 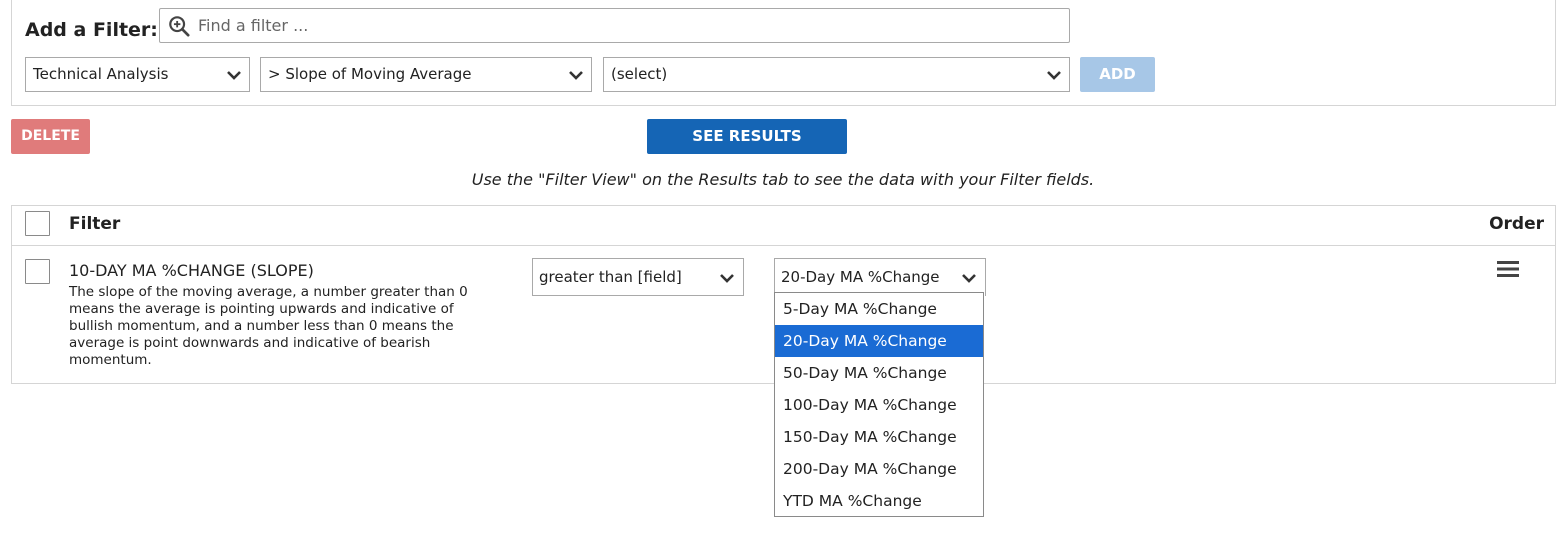 What do you see at coordinates (628, 25) in the screenshot?
I see `filter-search-input` at bounding box center [628, 25].